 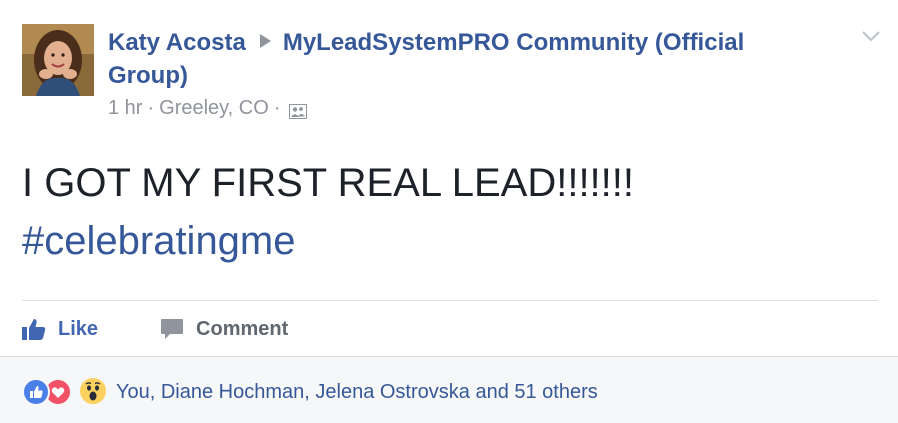 I want to click on post-location: Greeley, CO, so click(x=214, y=108).